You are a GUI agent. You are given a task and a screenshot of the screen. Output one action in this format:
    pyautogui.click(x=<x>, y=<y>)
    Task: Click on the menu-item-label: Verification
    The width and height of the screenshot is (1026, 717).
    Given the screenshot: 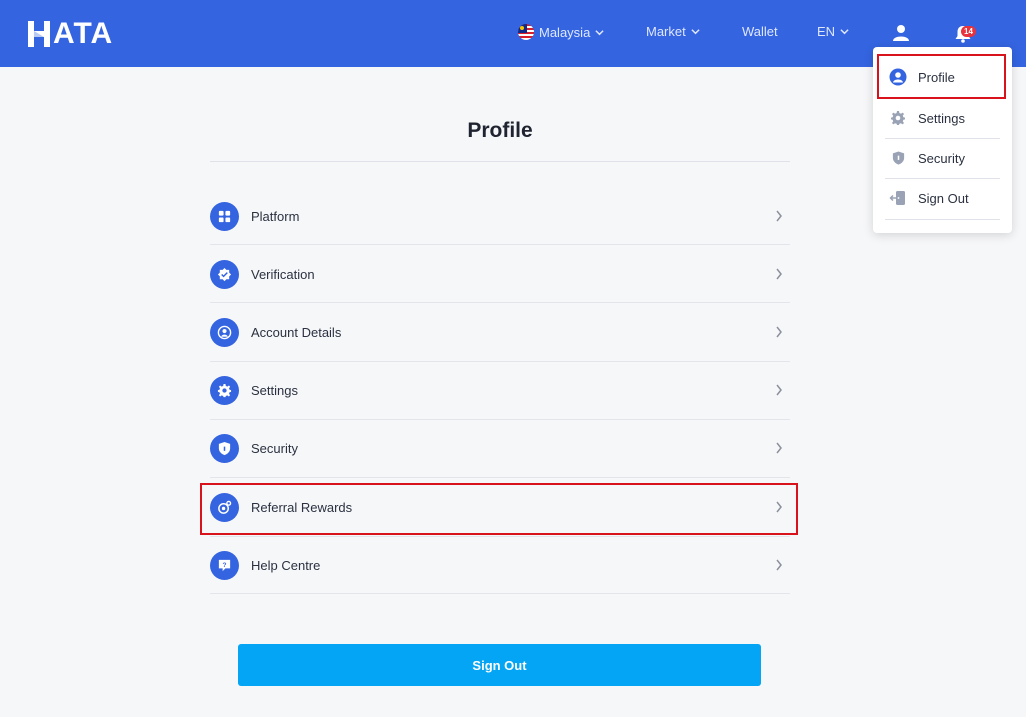 What is the action you would take?
    pyautogui.click(x=283, y=274)
    